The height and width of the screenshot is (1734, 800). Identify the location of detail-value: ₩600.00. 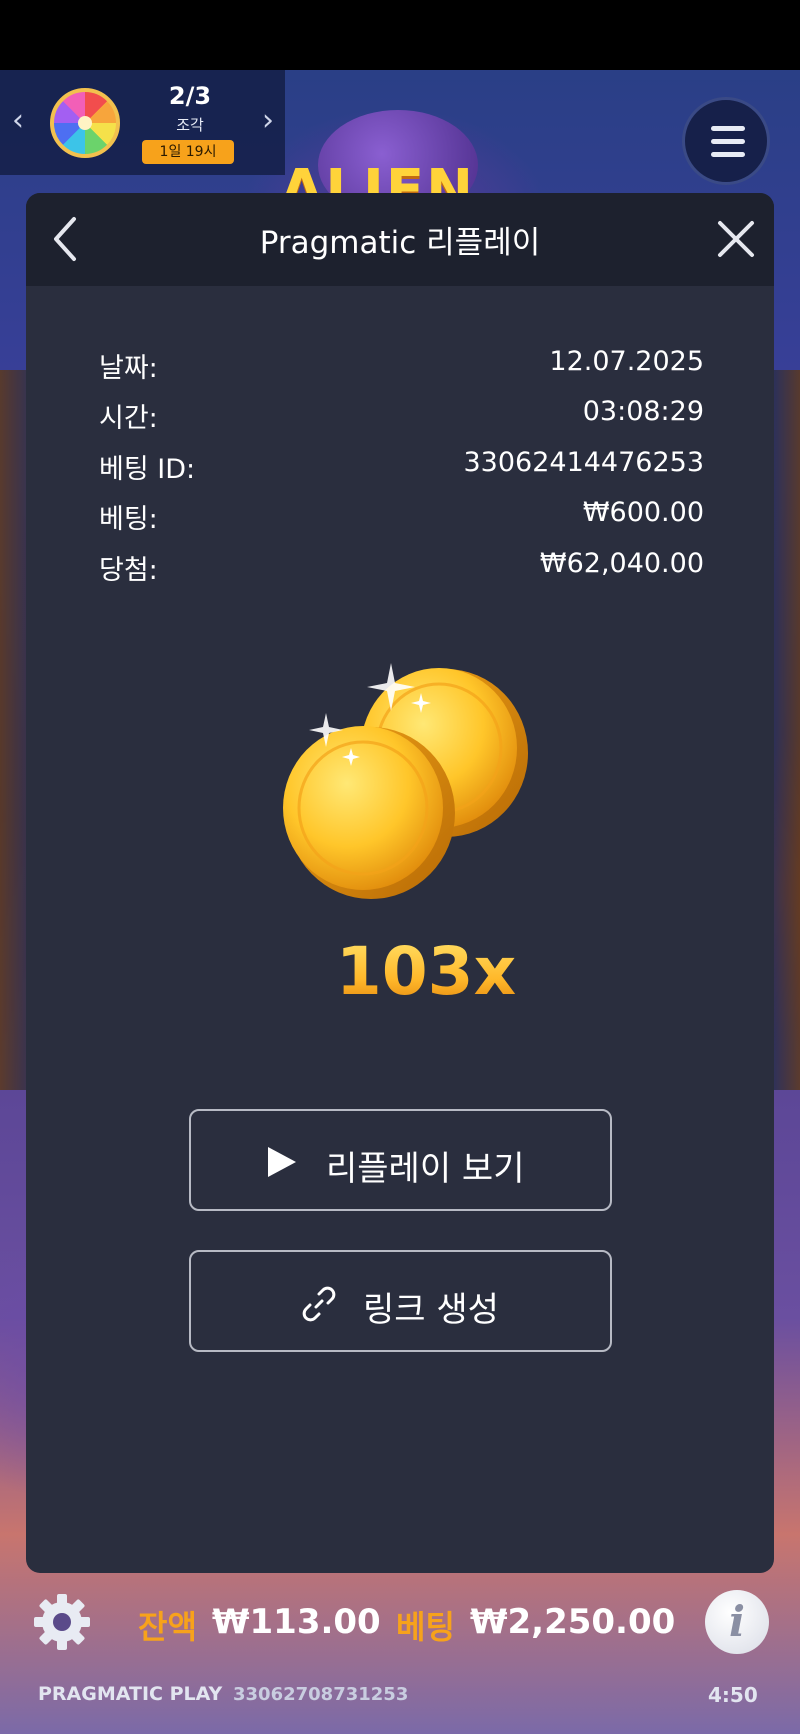
(643, 512).